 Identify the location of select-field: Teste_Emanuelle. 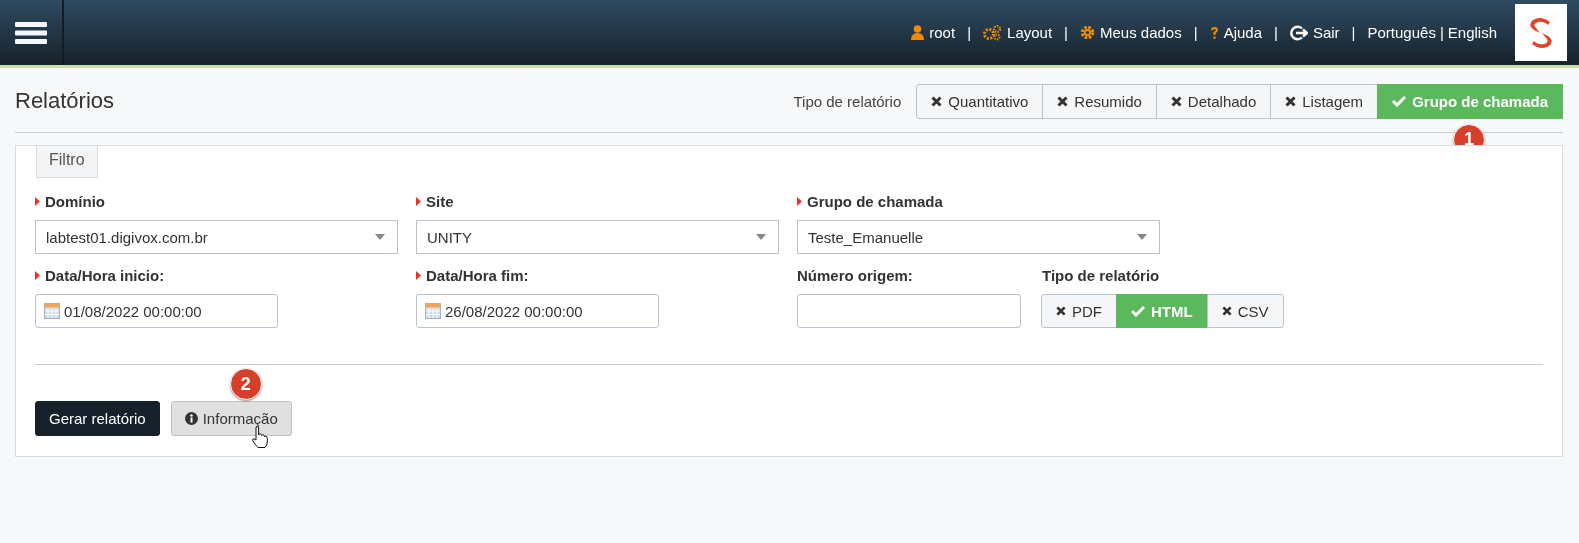
(978, 237).